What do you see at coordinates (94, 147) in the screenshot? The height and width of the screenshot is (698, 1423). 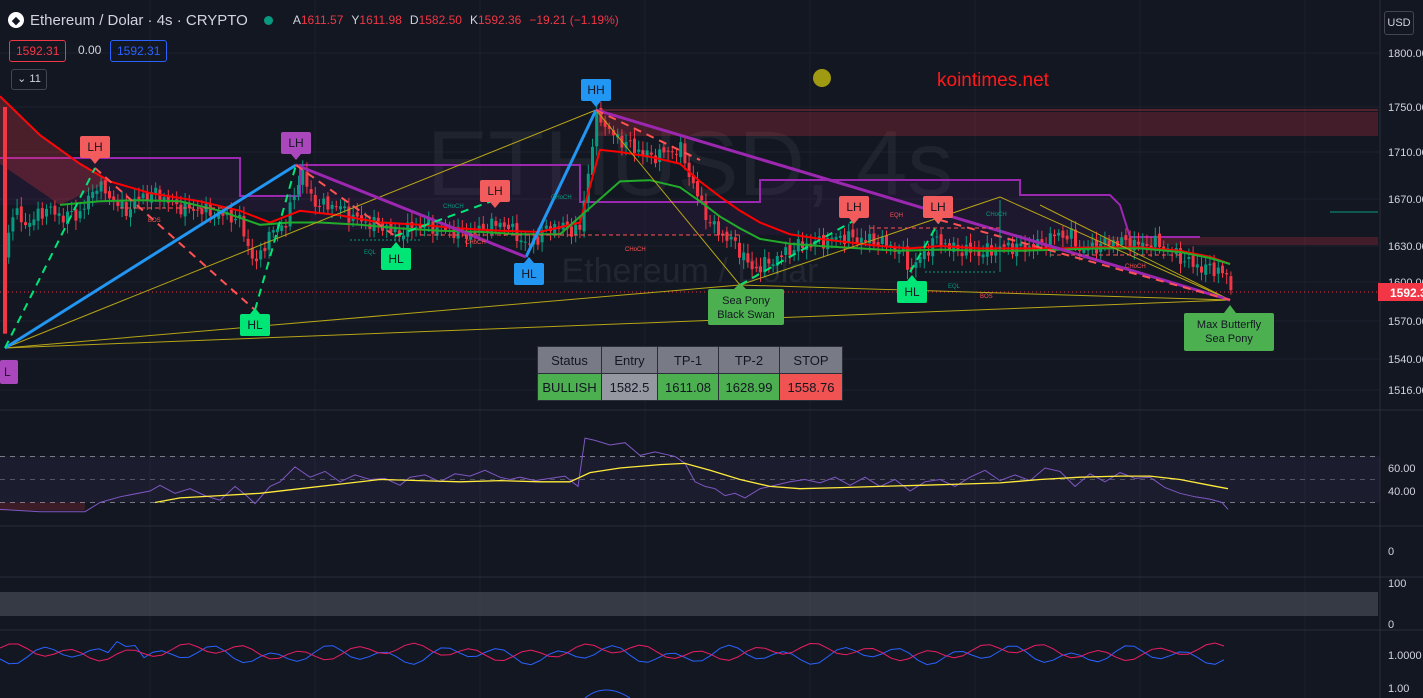 I see `swing-label-lh-1-text: LH` at bounding box center [94, 147].